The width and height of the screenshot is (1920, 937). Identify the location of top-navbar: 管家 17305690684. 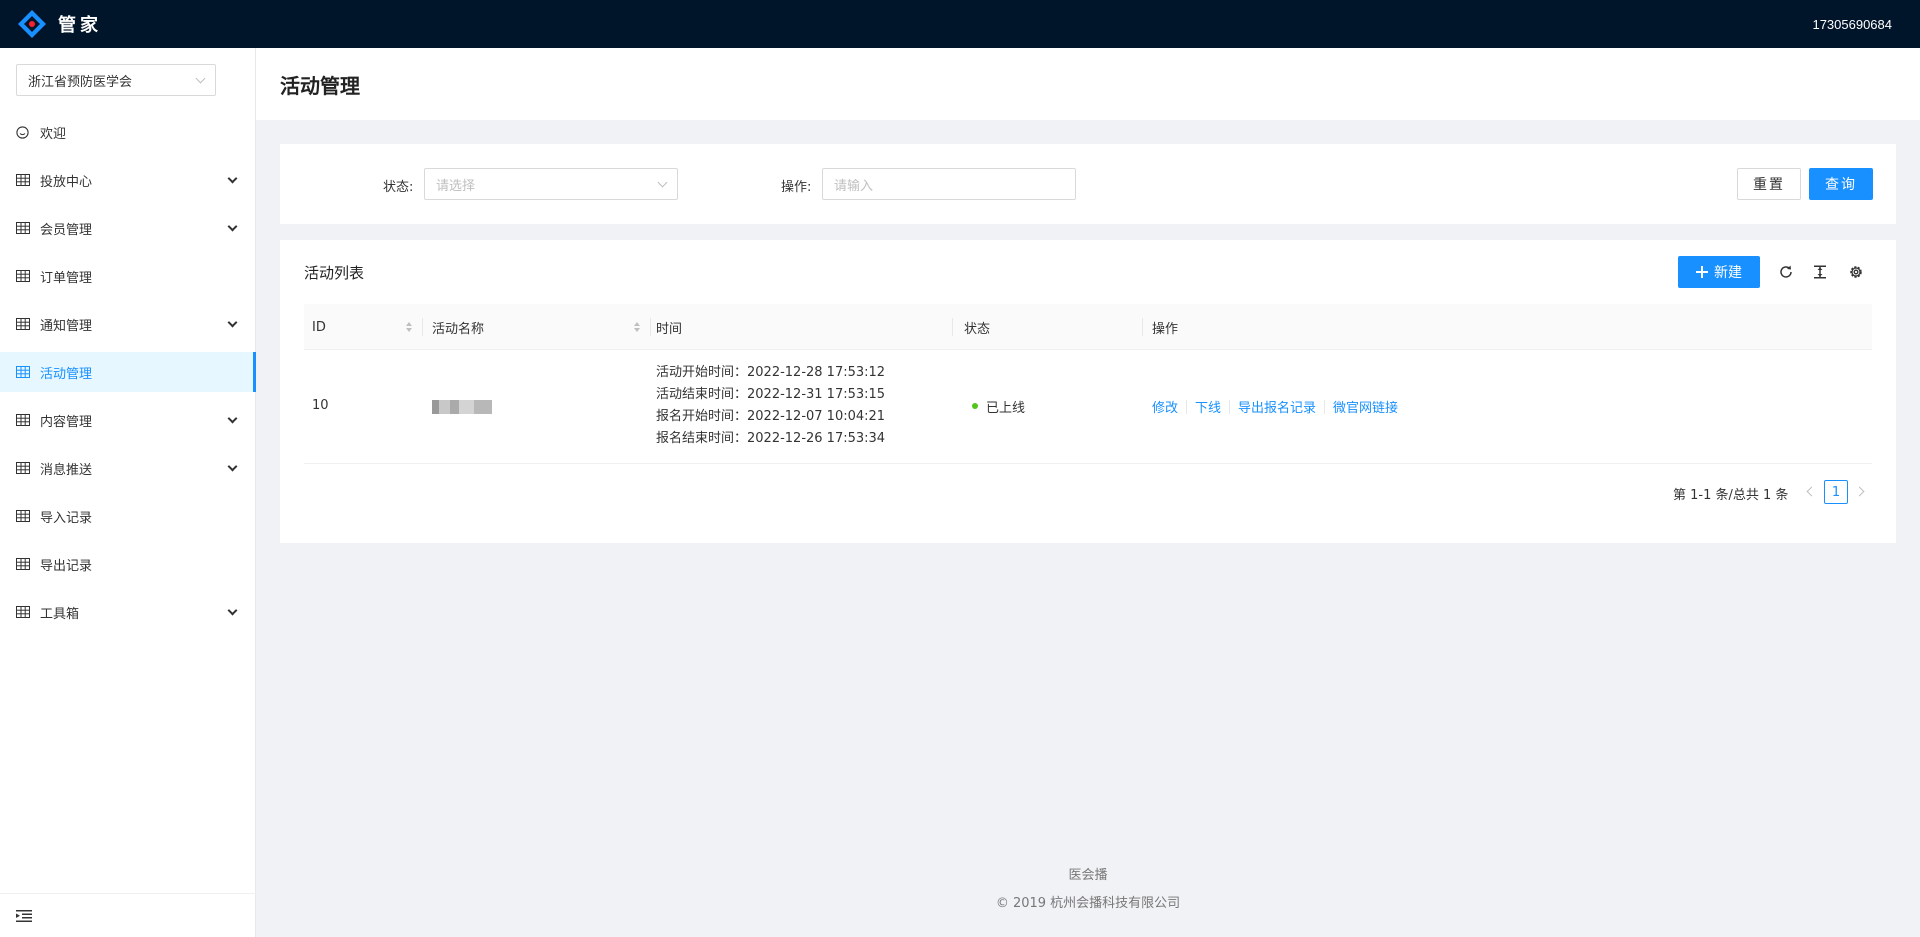
(960, 24).